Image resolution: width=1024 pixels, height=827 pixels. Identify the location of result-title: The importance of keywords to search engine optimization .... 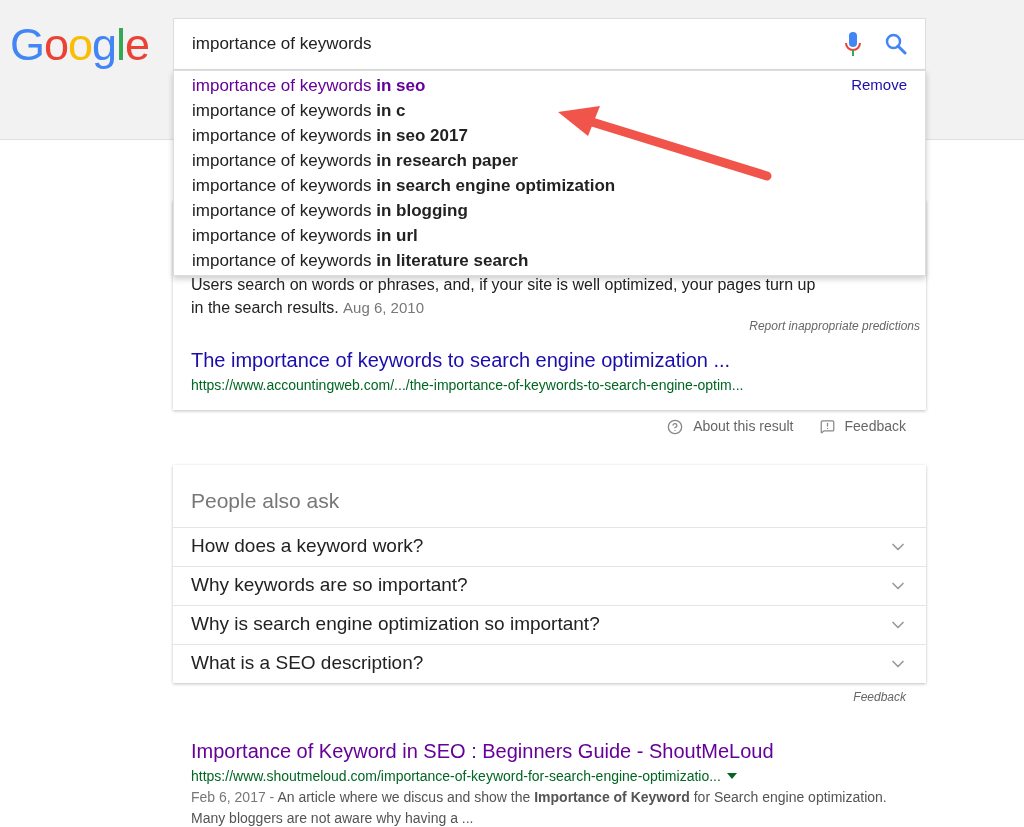
(549, 360).